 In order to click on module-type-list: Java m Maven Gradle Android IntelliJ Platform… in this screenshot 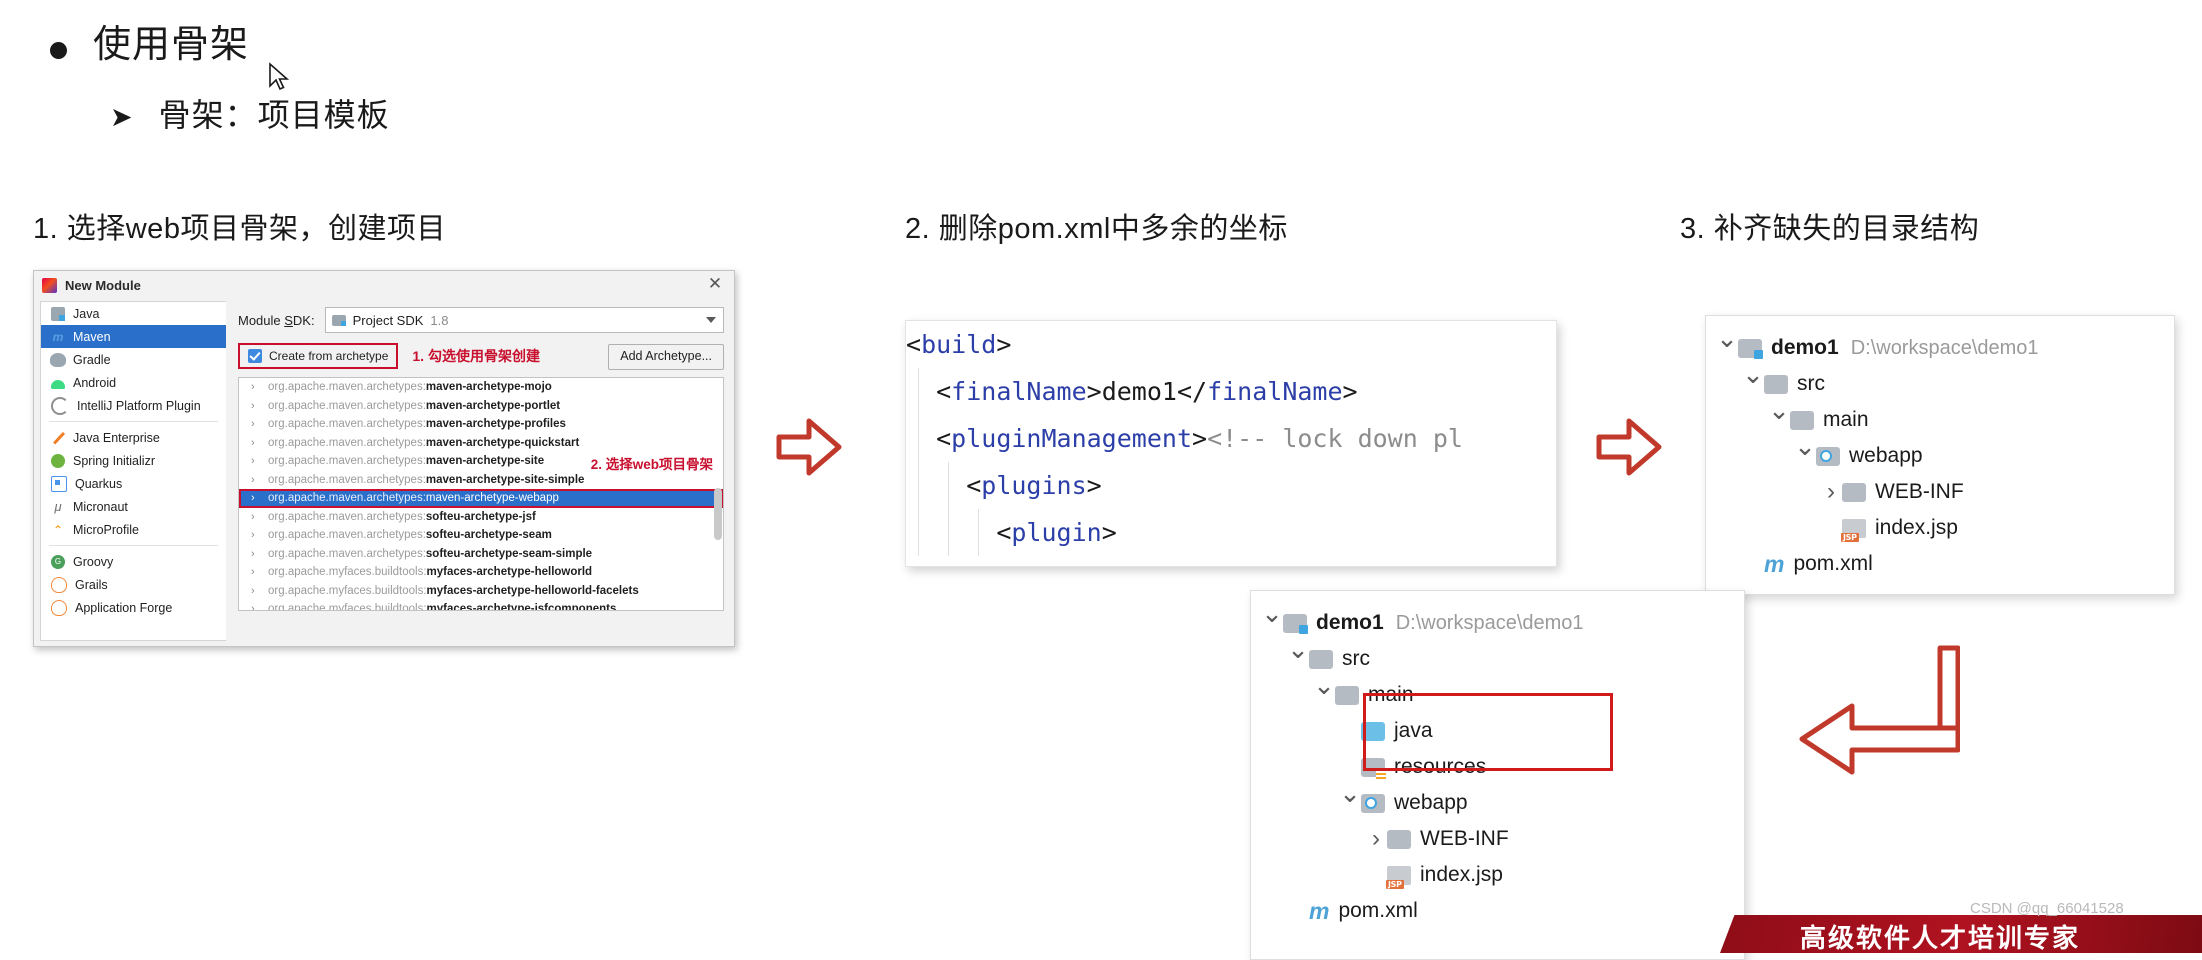, I will do `click(133, 471)`.